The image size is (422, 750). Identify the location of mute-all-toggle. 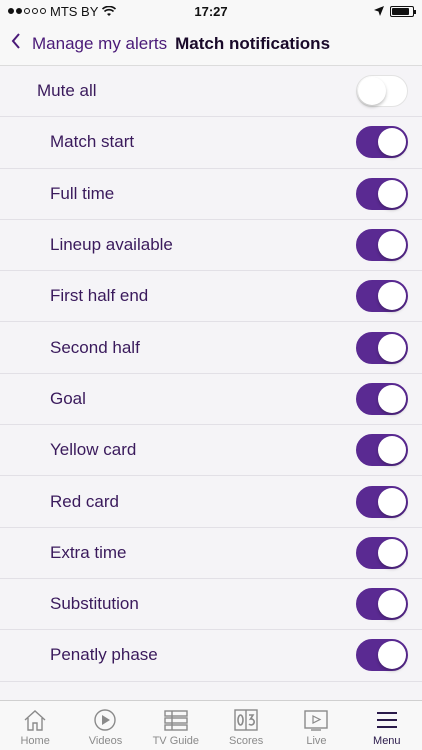
(382, 91).